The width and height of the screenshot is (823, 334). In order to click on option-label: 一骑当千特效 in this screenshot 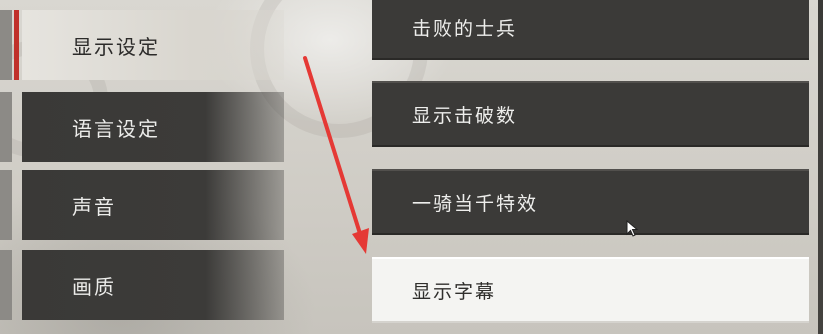, I will do `click(475, 203)`.